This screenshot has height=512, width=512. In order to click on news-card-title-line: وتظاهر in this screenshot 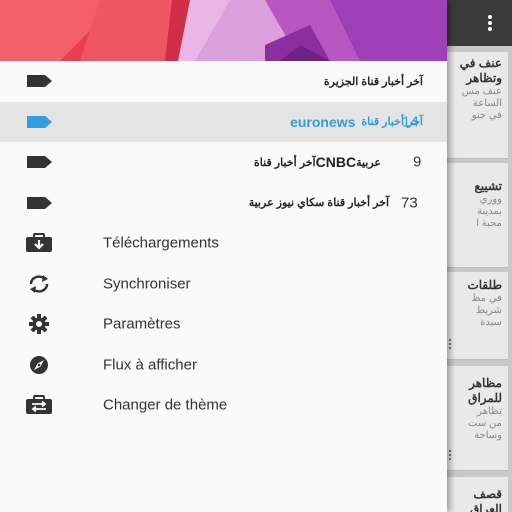, I will do `click(484, 78)`.